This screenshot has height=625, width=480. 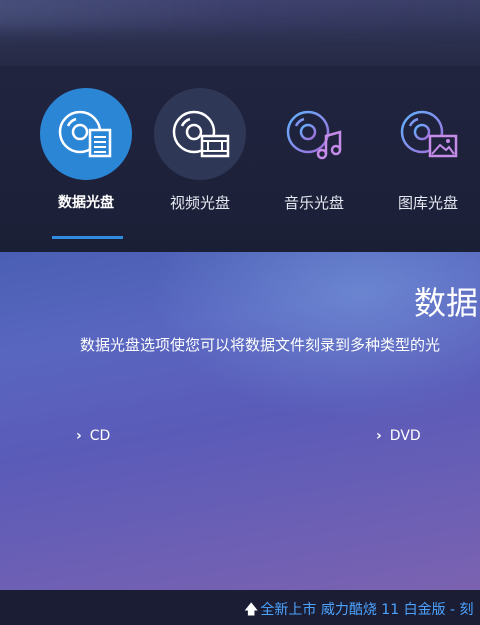 What do you see at coordinates (367, 610) in the screenshot?
I see `promo-text: 全新上市 威力酷烧 11 白金版 - 刻` at bounding box center [367, 610].